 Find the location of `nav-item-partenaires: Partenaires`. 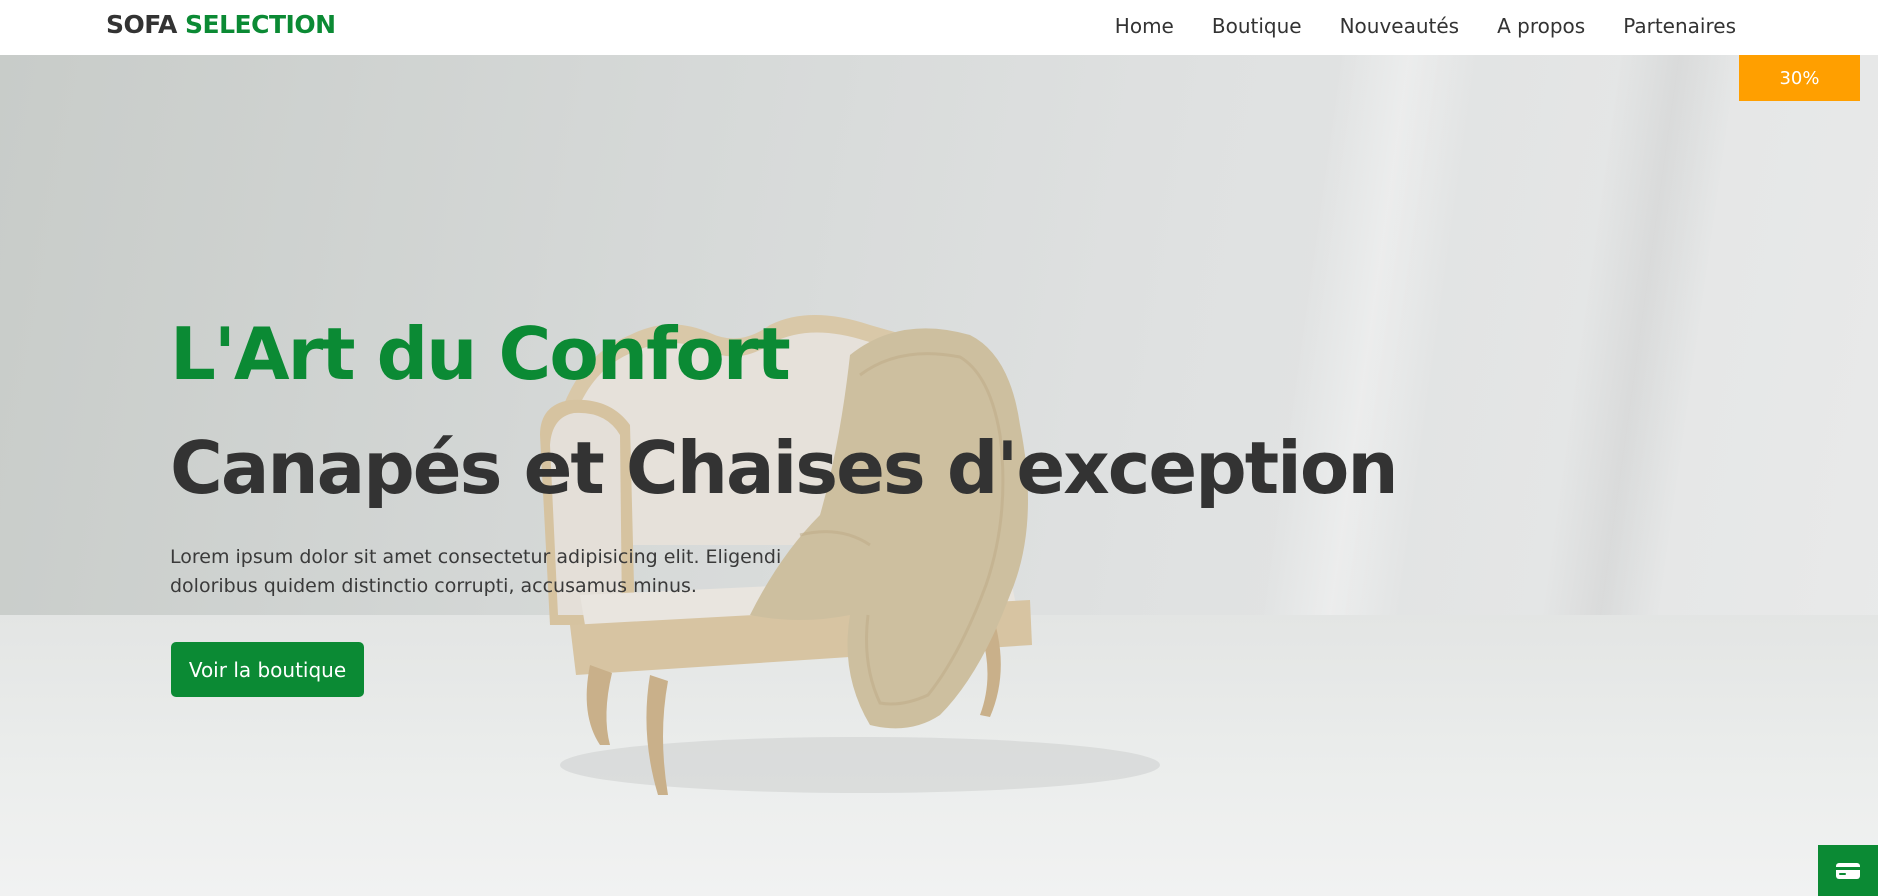

nav-item-partenaires: Partenaires is located at coordinates (1679, 26).